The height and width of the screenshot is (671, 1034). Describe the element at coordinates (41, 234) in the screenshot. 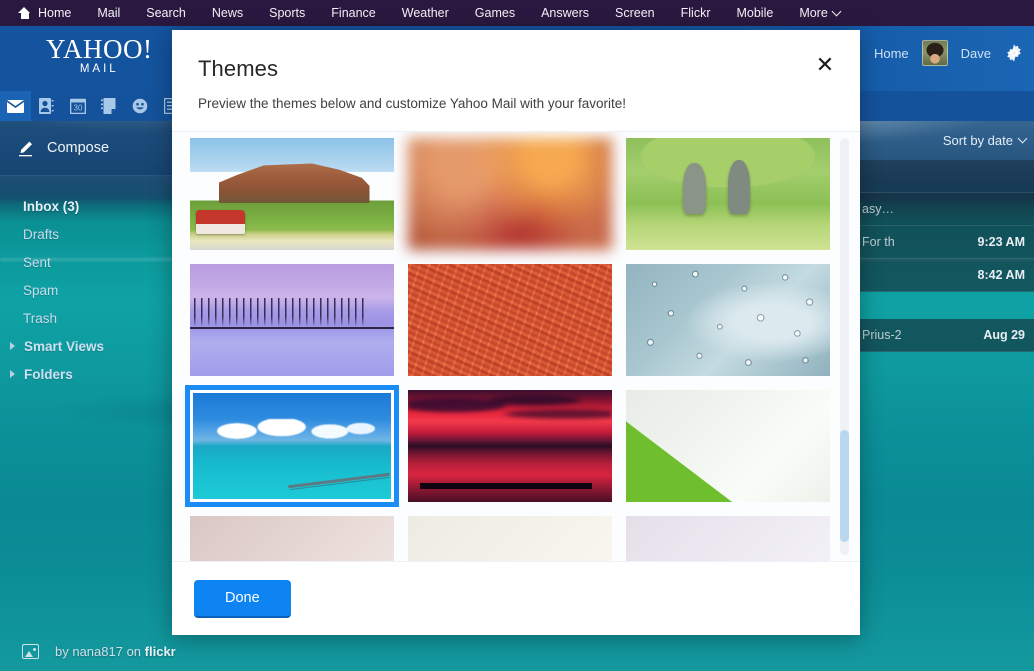

I see `sidebar-item-label: Drafts` at that location.